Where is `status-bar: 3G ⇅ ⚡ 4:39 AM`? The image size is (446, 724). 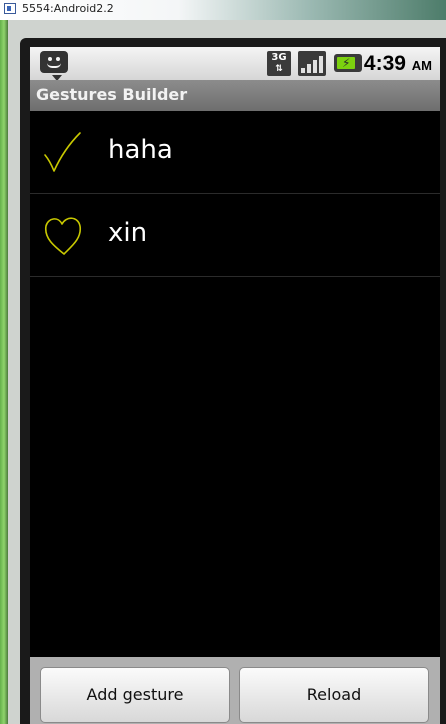 status-bar: 3G ⇅ ⚡ 4:39 AM is located at coordinates (235, 64).